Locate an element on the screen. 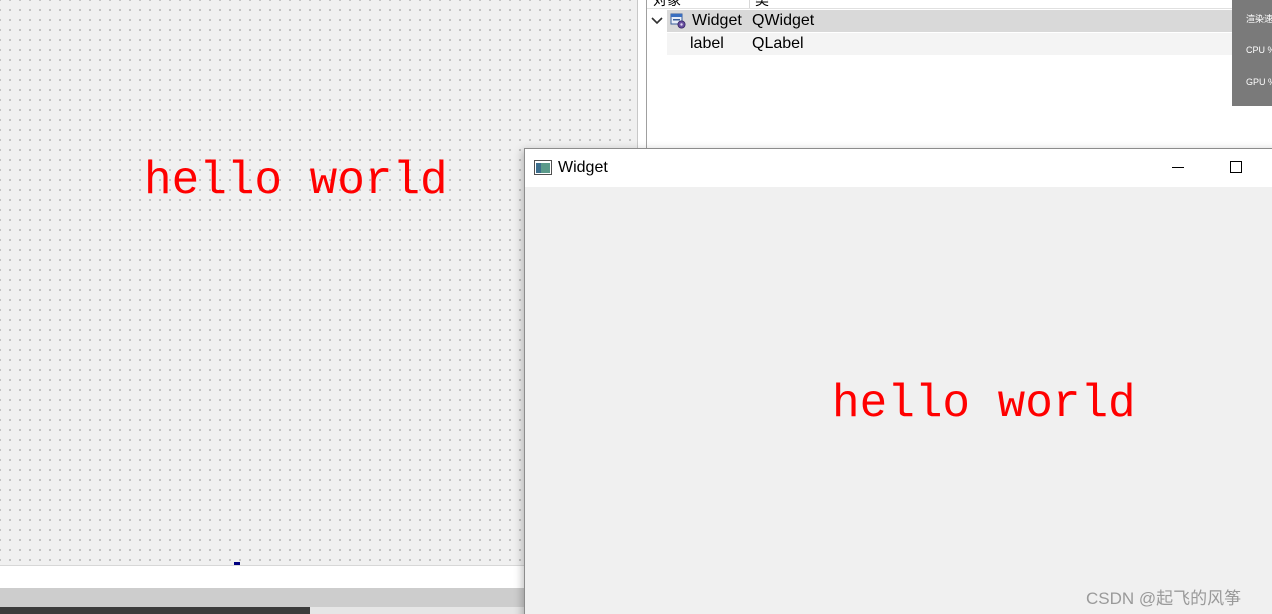  object-name: Widget is located at coordinates (717, 20).